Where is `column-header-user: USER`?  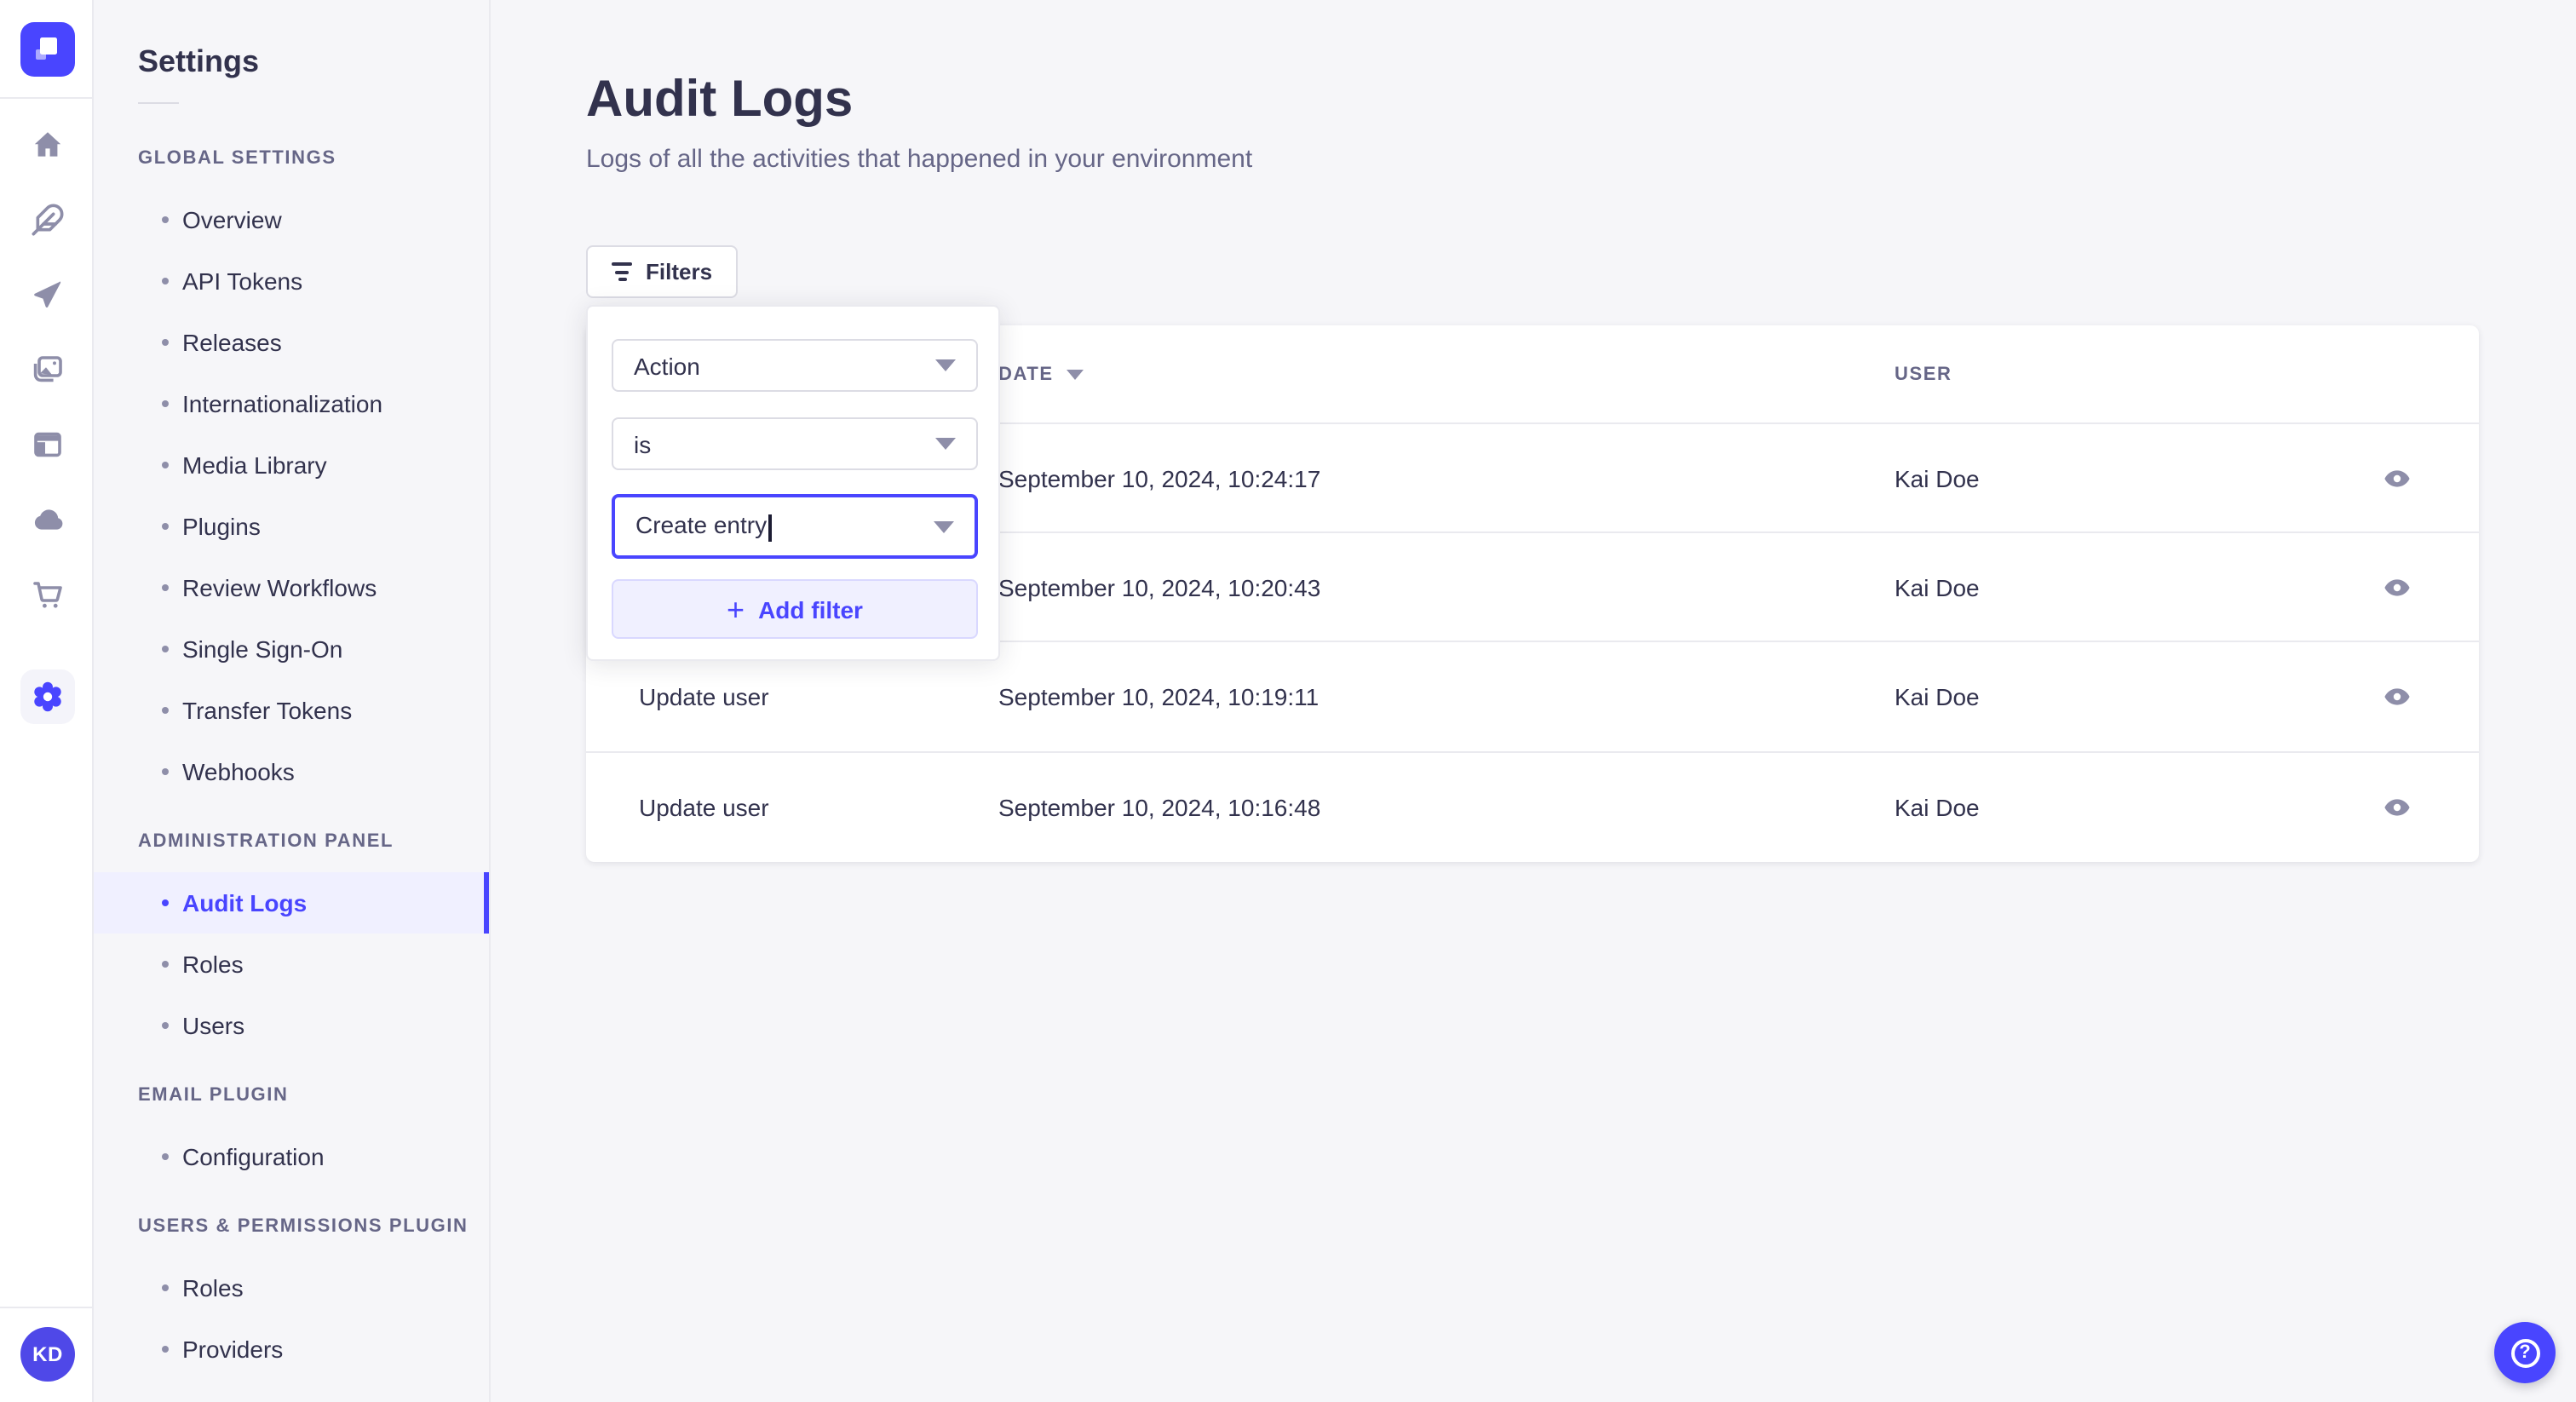 column-header-user: USER is located at coordinates (2127, 374).